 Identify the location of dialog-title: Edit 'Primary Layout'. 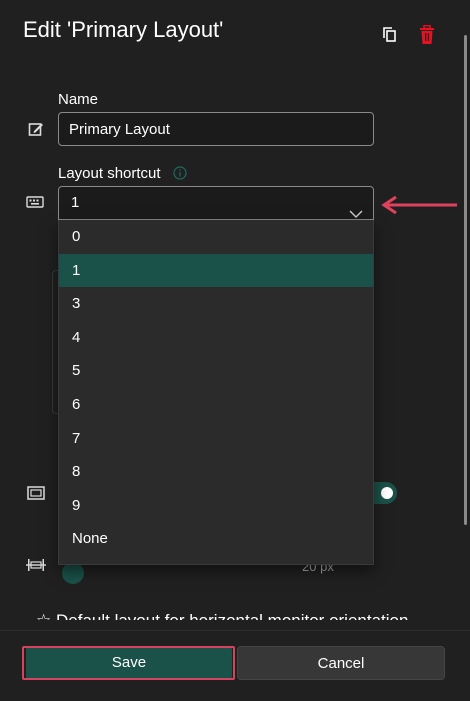
(123, 29).